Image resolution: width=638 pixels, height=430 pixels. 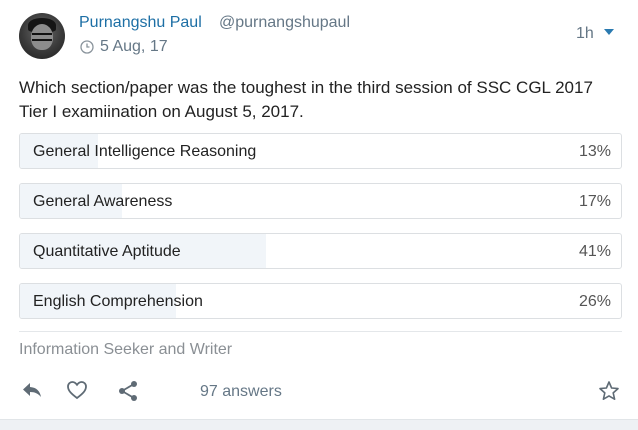 I want to click on poll-option: Quantitative Aptitude 41%, so click(x=320, y=251).